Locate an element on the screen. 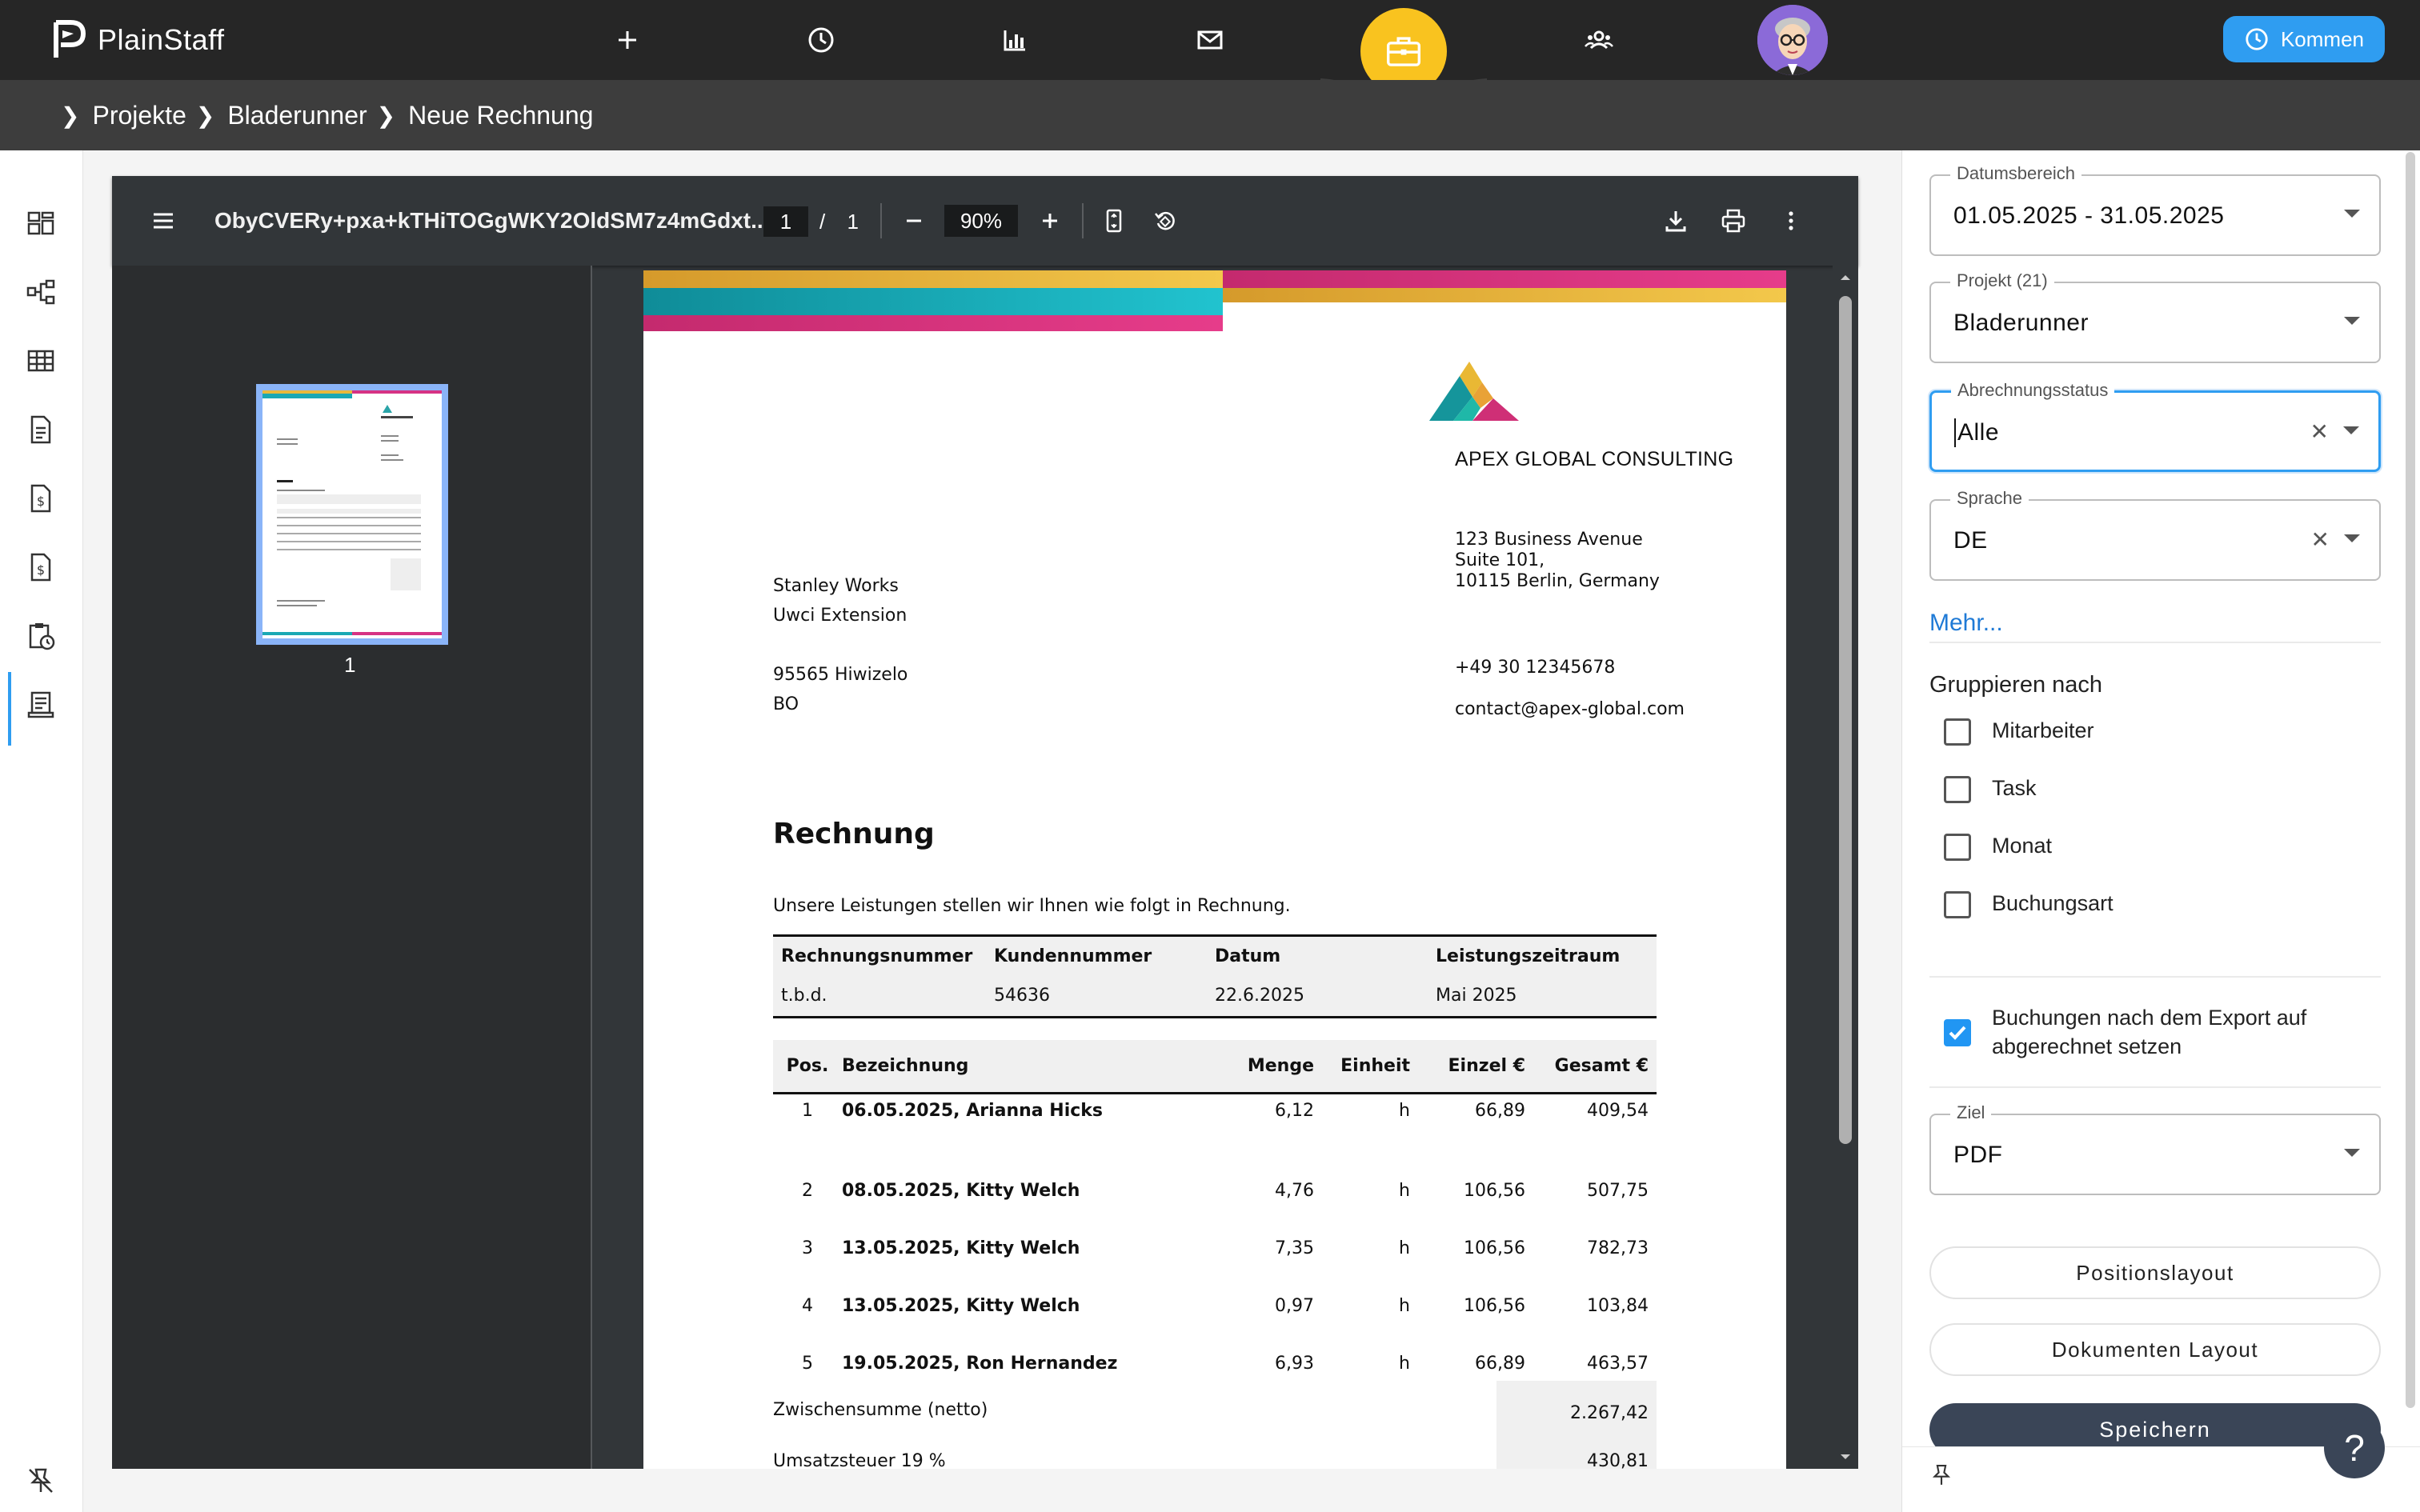  item-quantity: 6,93 is located at coordinates (1294, 1363).